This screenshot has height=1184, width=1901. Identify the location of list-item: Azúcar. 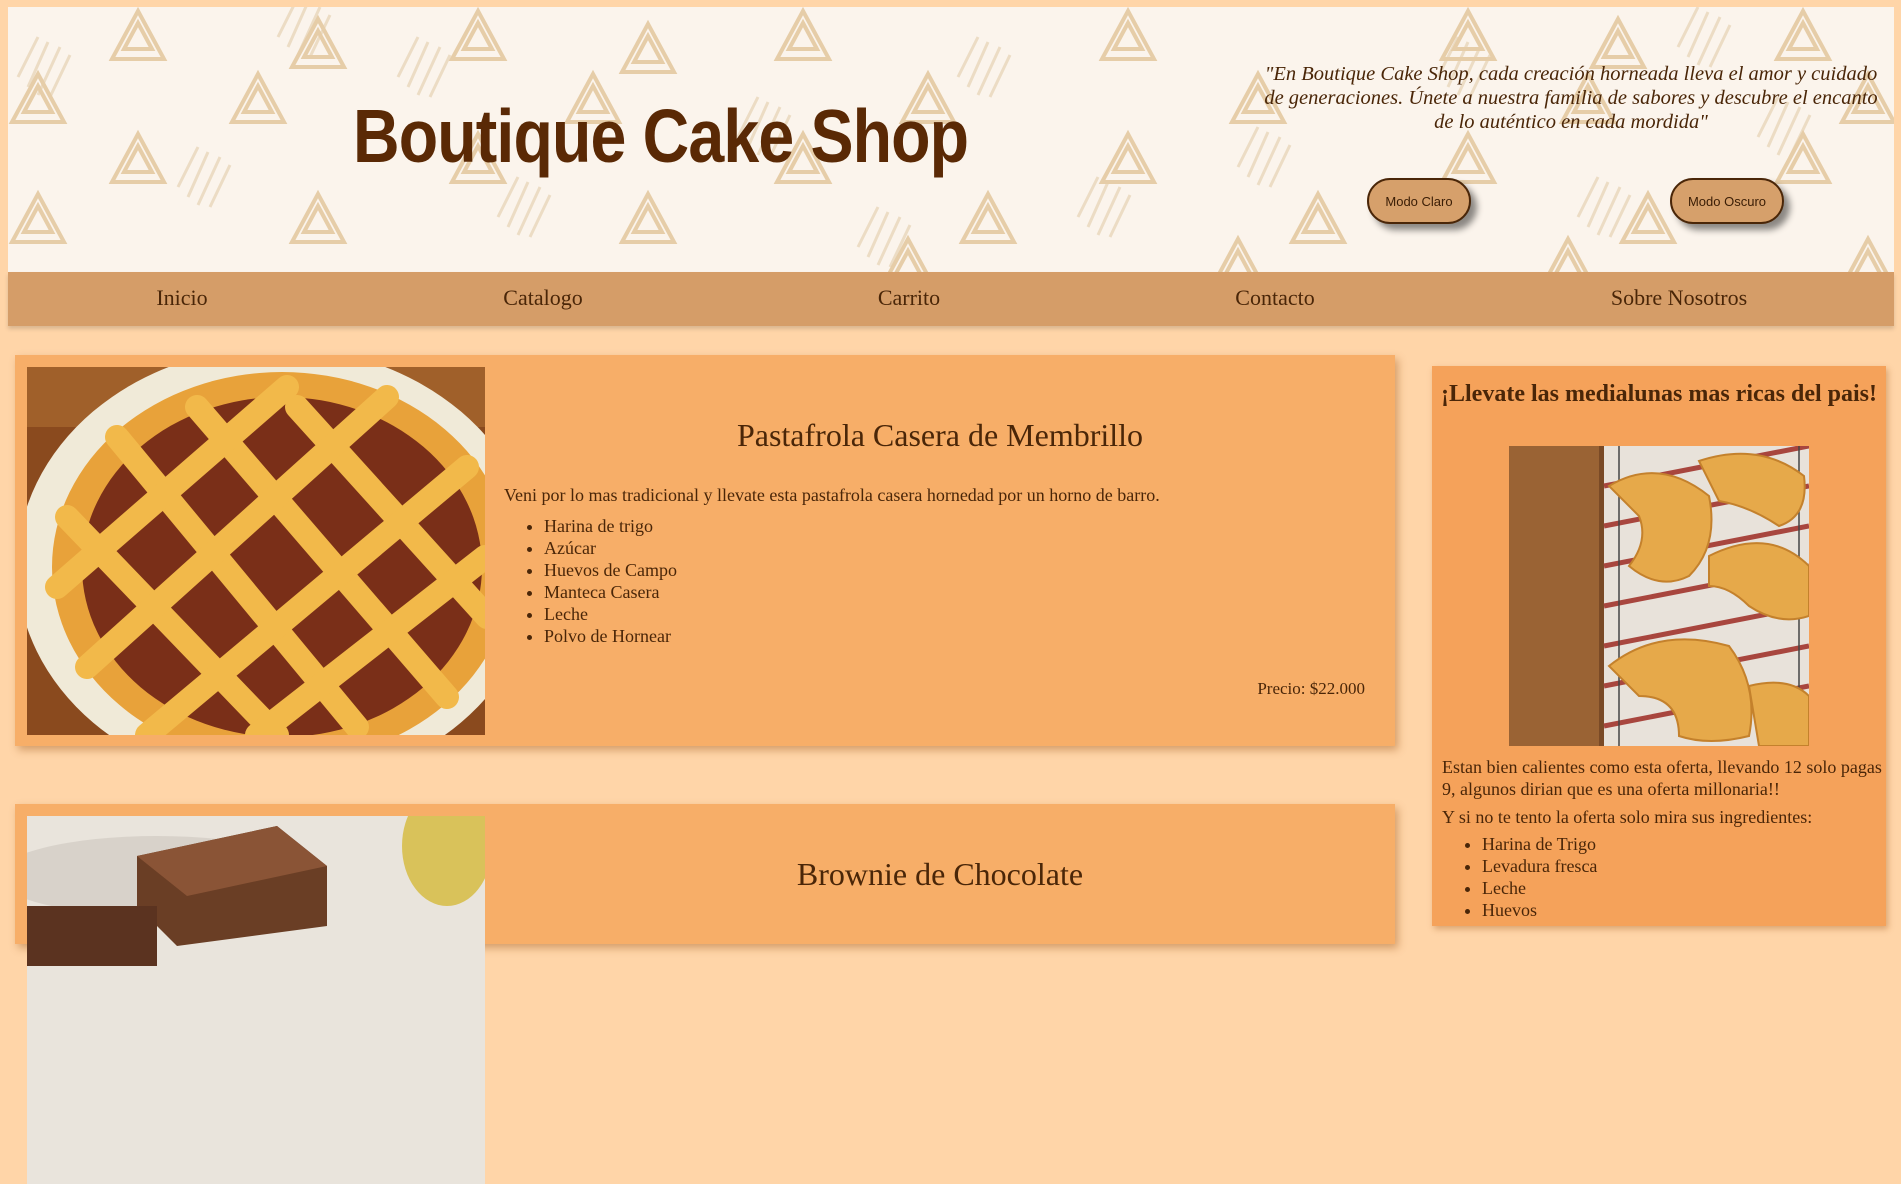
(610, 548).